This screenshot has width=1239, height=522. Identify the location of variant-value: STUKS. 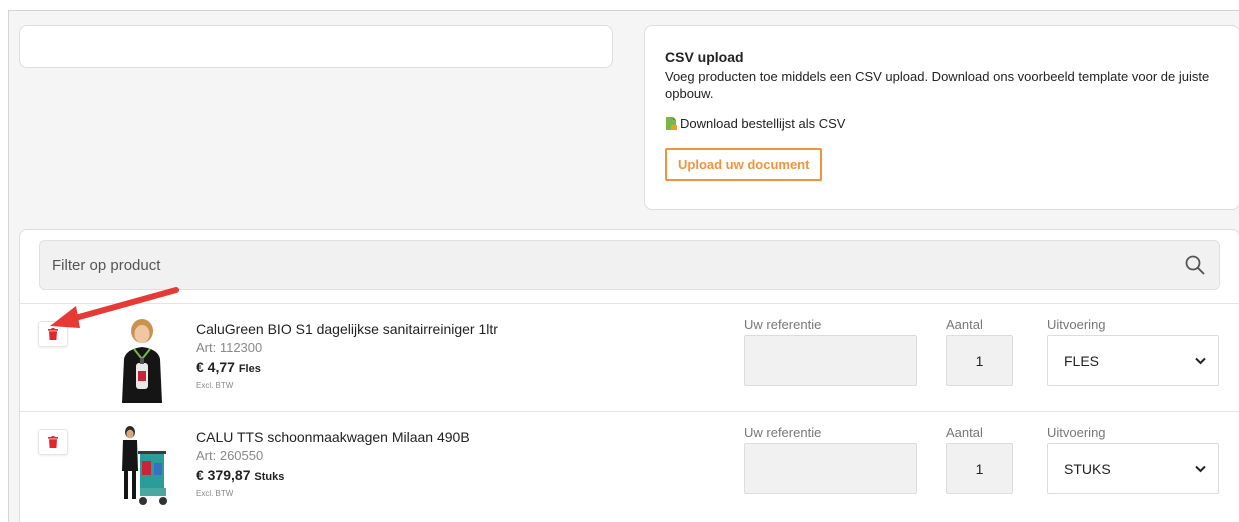
(1087, 468).